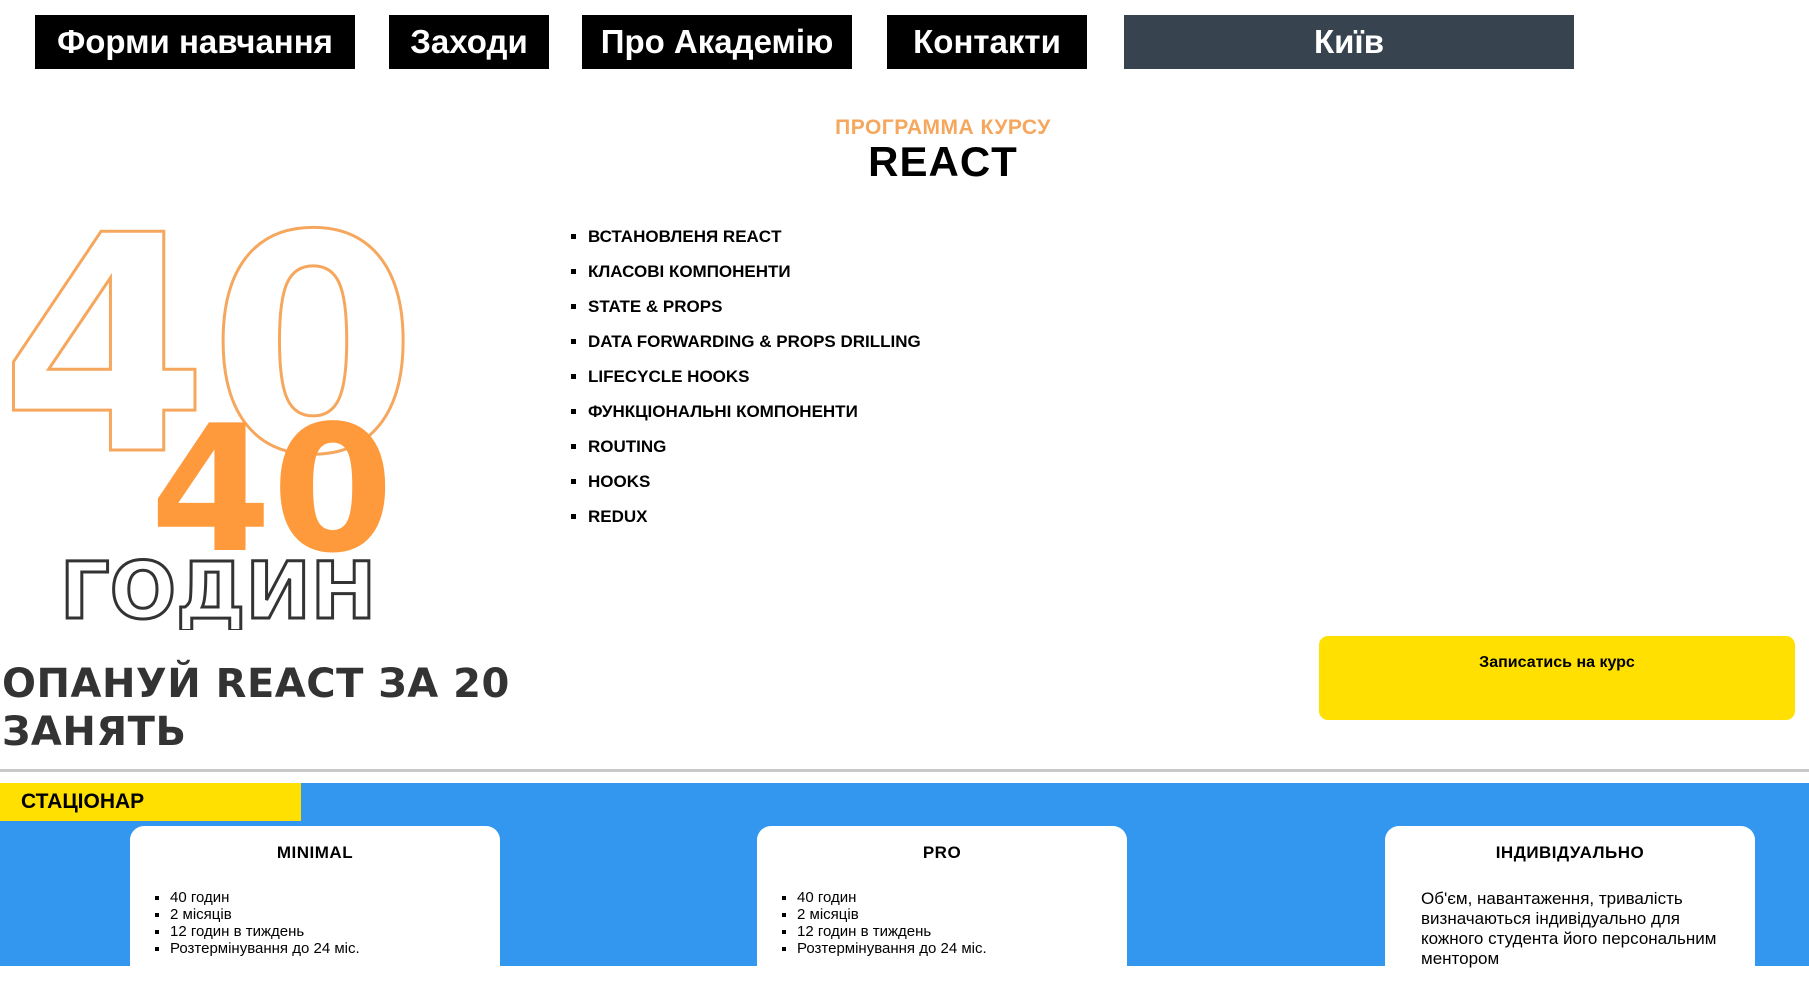 Image resolution: width=1809 pixels, height=986 pixels. What do you see at coordinates (943, 127) in the screenshot?
I see `course-kicker: ПРОГРАММА КУРСУ` at bounding box center [943, 127].